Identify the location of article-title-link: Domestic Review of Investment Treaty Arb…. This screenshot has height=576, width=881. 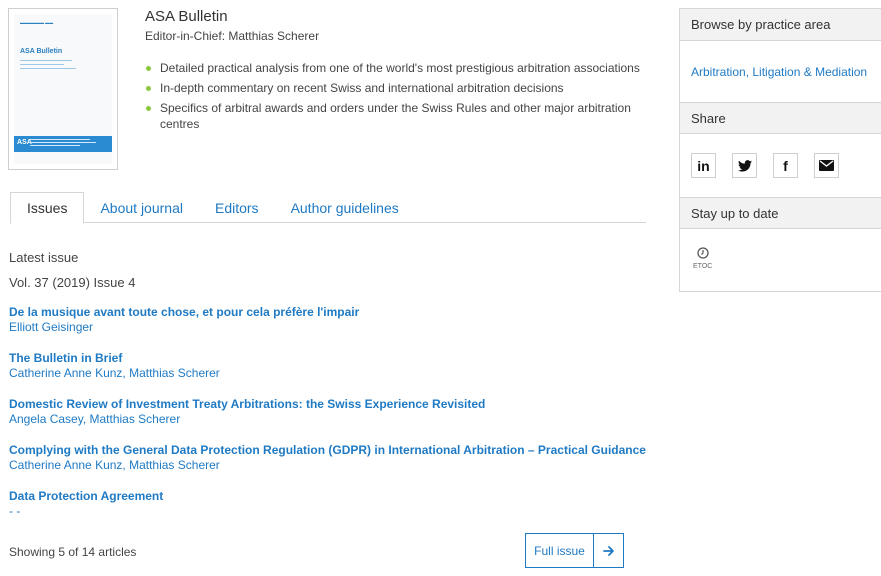
(334, 404).